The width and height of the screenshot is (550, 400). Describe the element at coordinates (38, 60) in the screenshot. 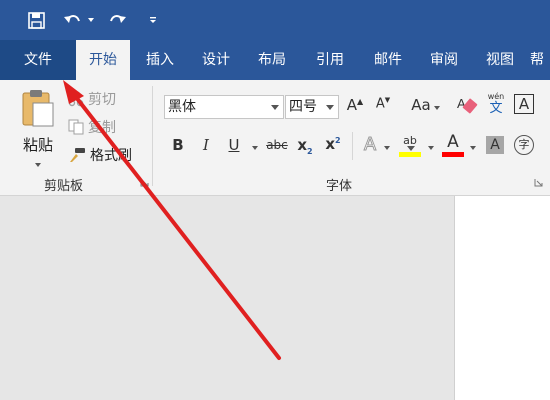

I see `tab-file: 文件` at that location.